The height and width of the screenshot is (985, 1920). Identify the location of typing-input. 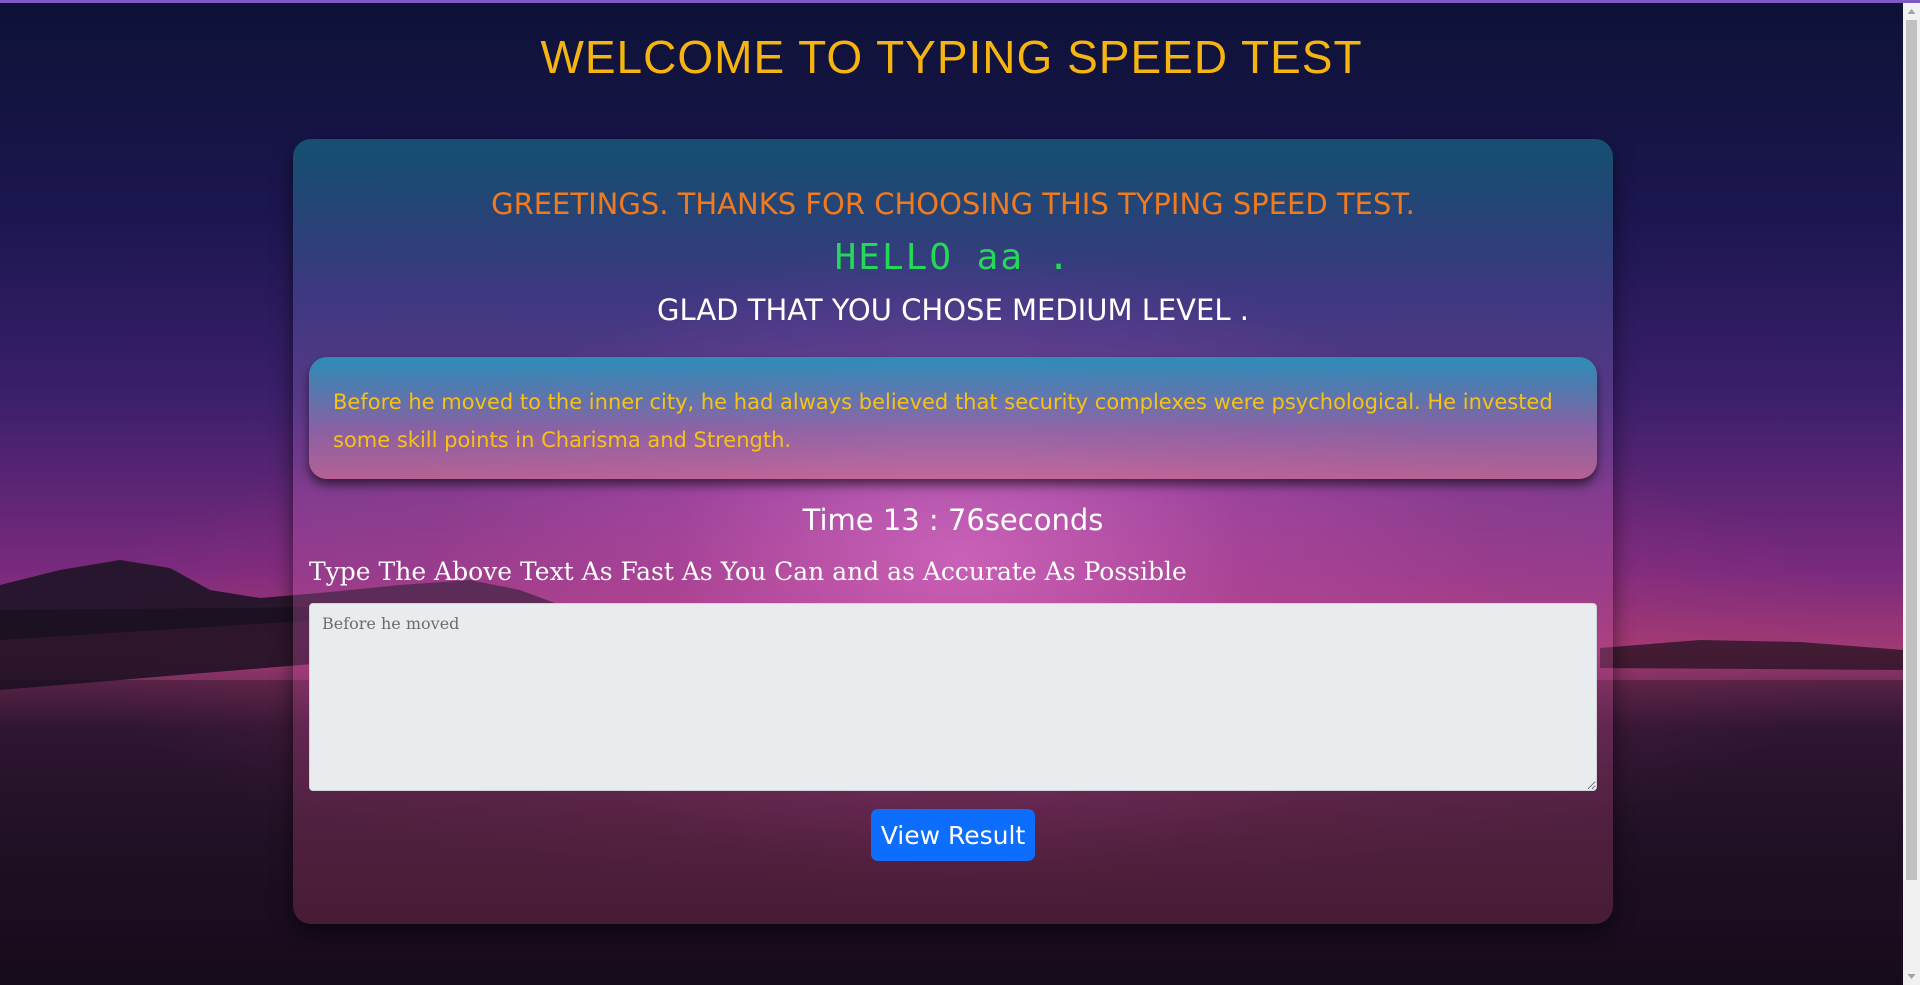
(953, 697).